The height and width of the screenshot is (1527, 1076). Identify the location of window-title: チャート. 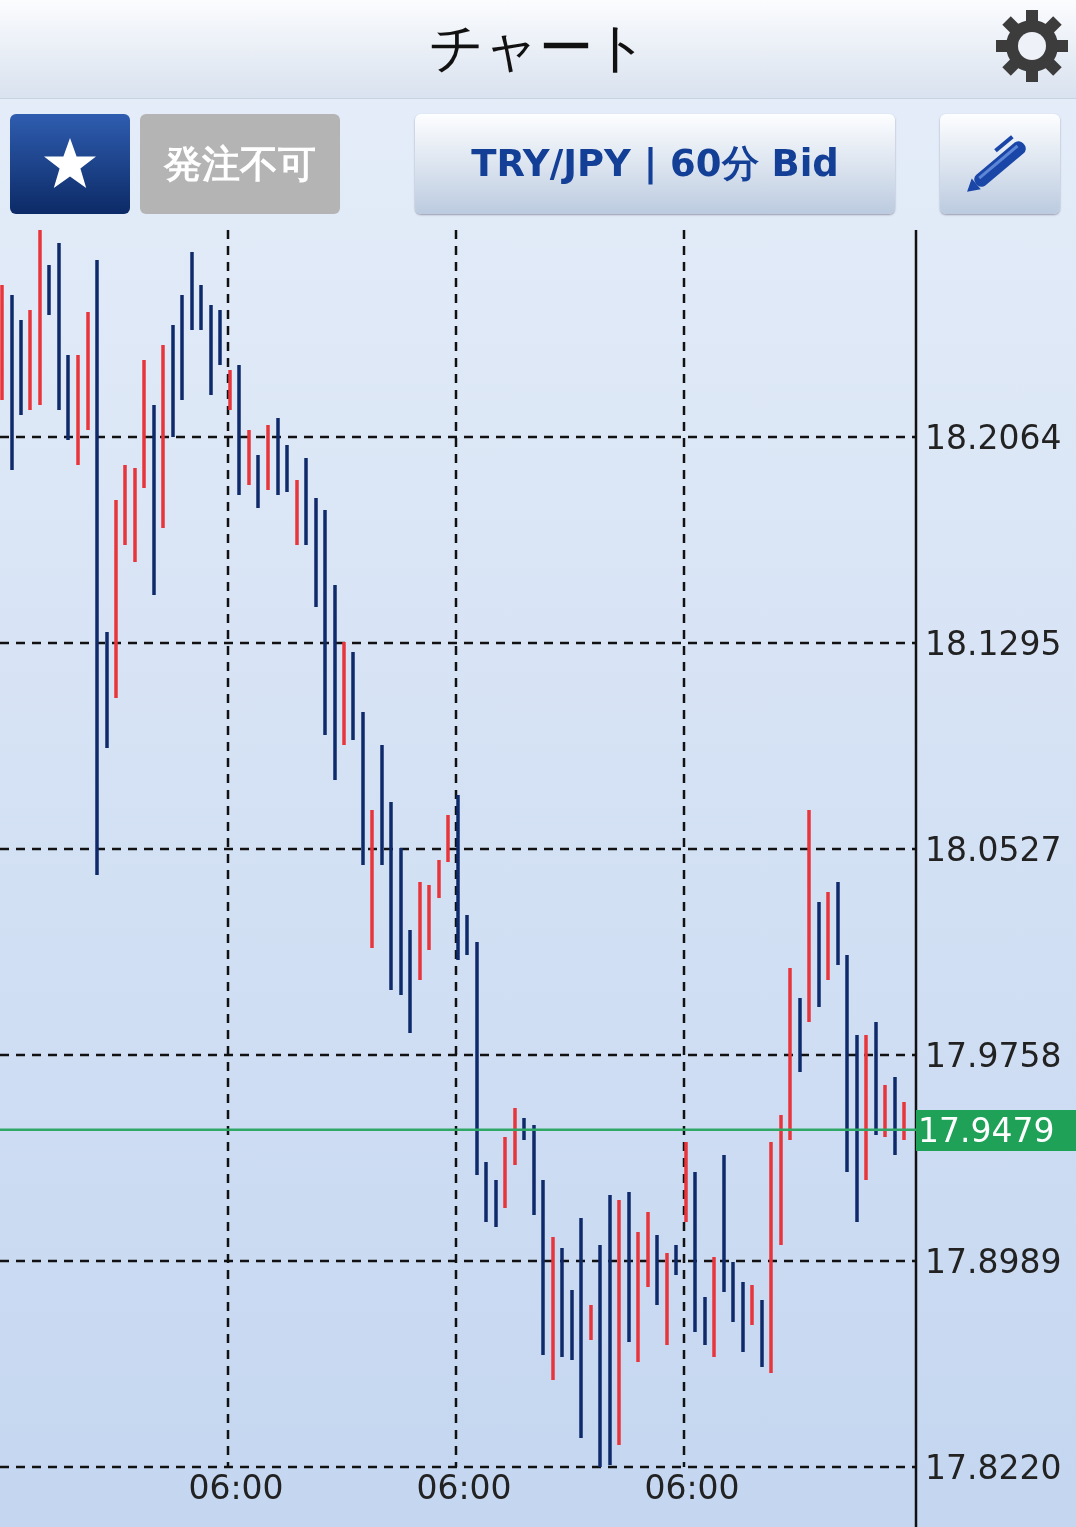
(538, 48).